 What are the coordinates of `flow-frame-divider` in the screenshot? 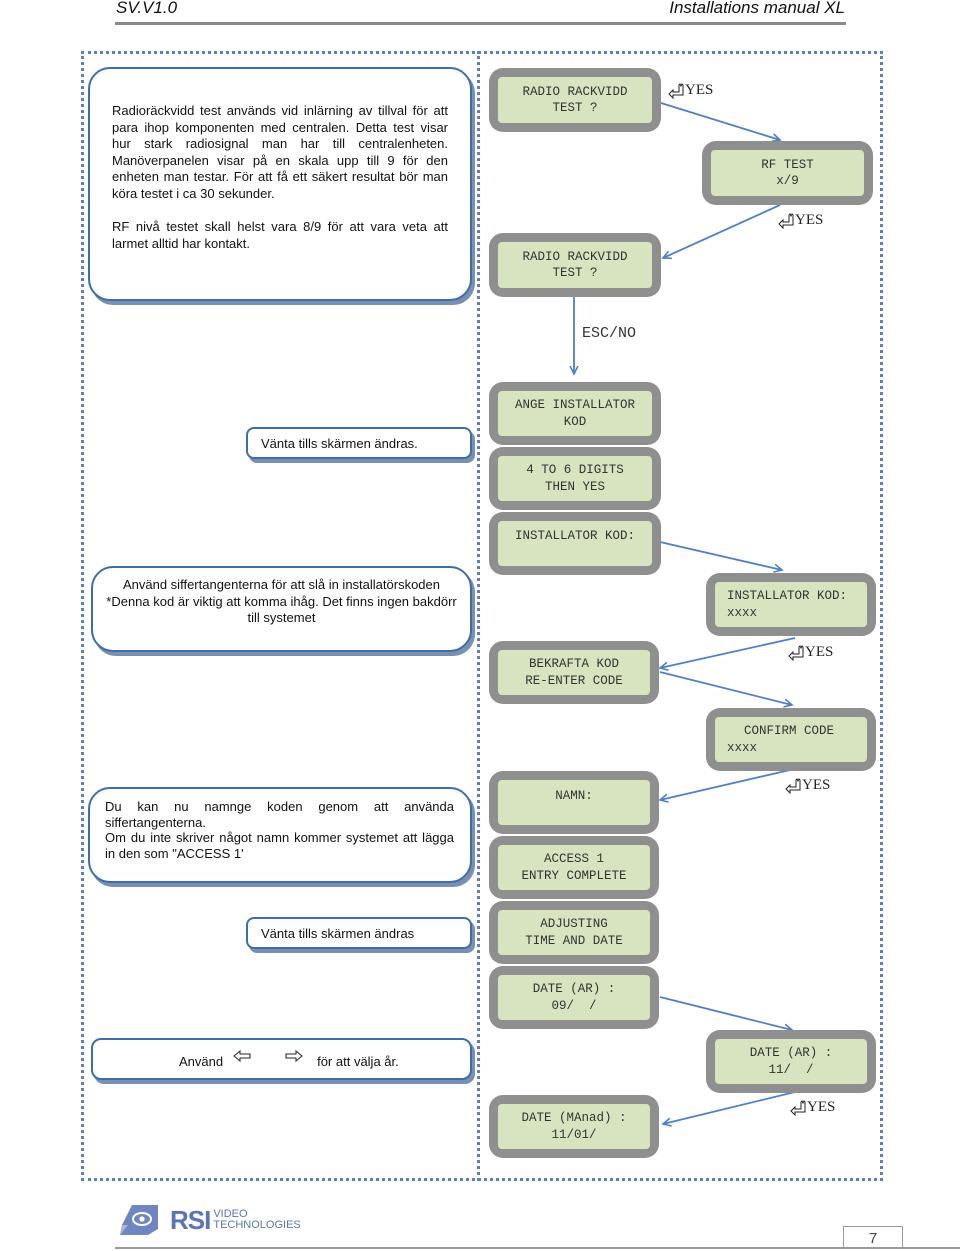 It's located at (478, 616).